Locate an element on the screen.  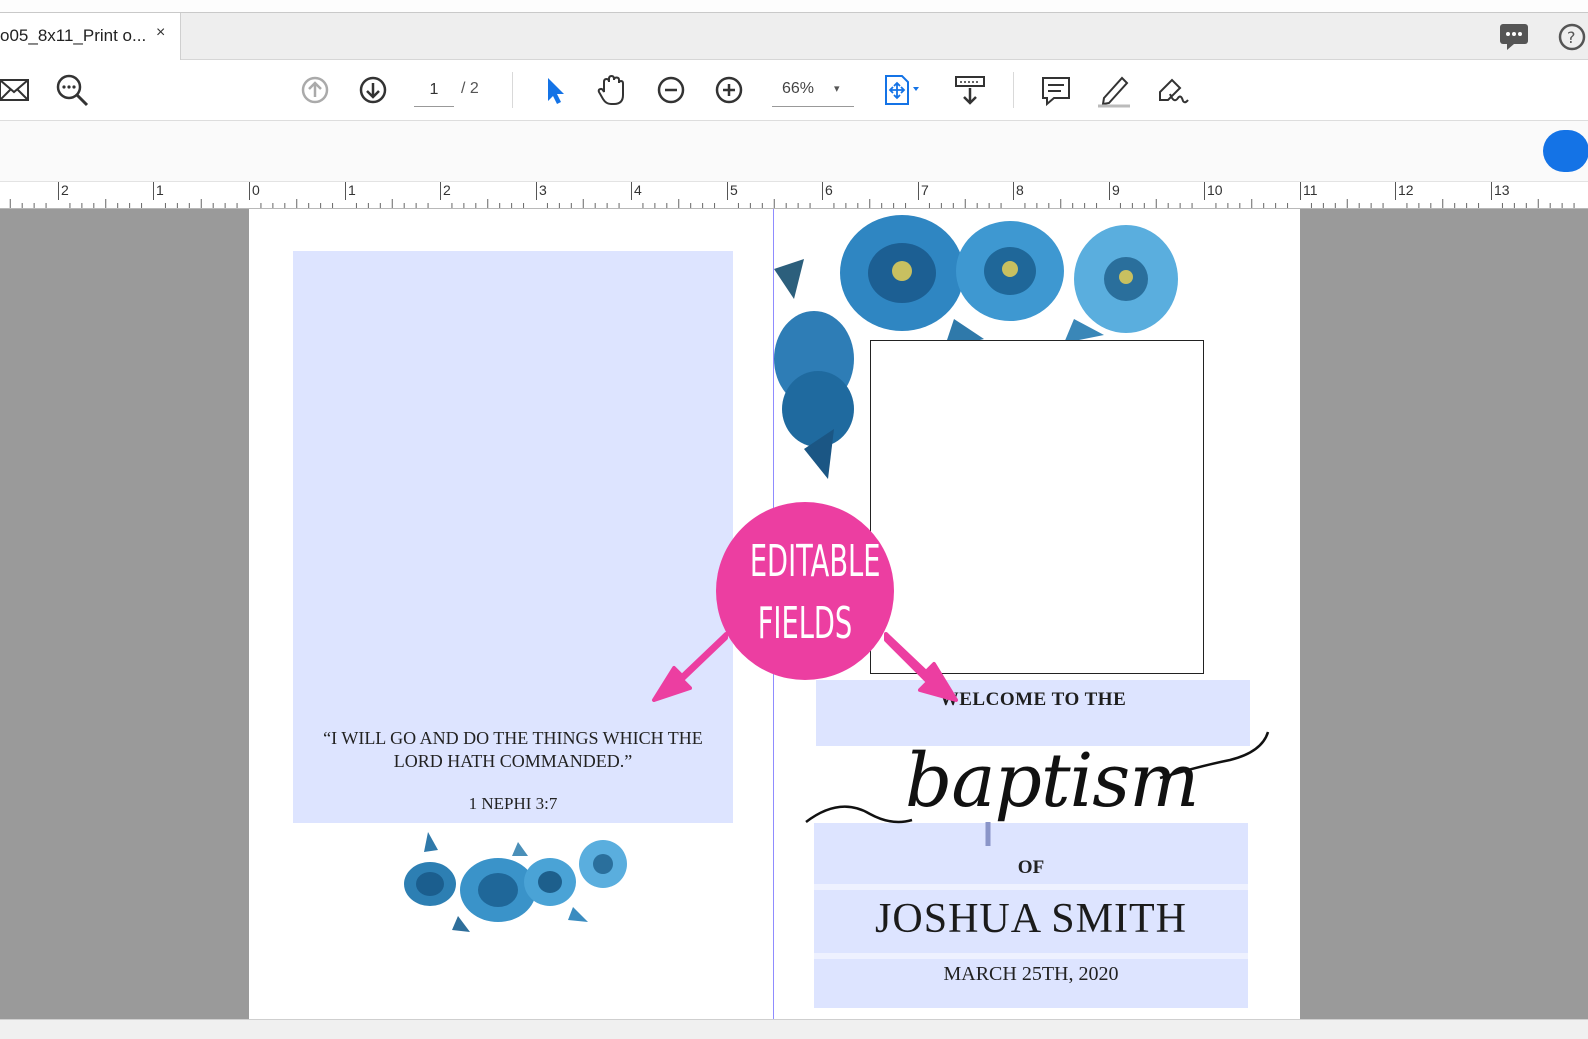
chevron-down-icon: ▾ is located at coordinates (837, 88).